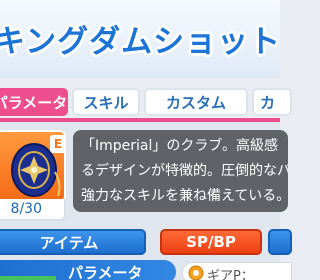  I want to click on gear-icon, so click(196, 272).